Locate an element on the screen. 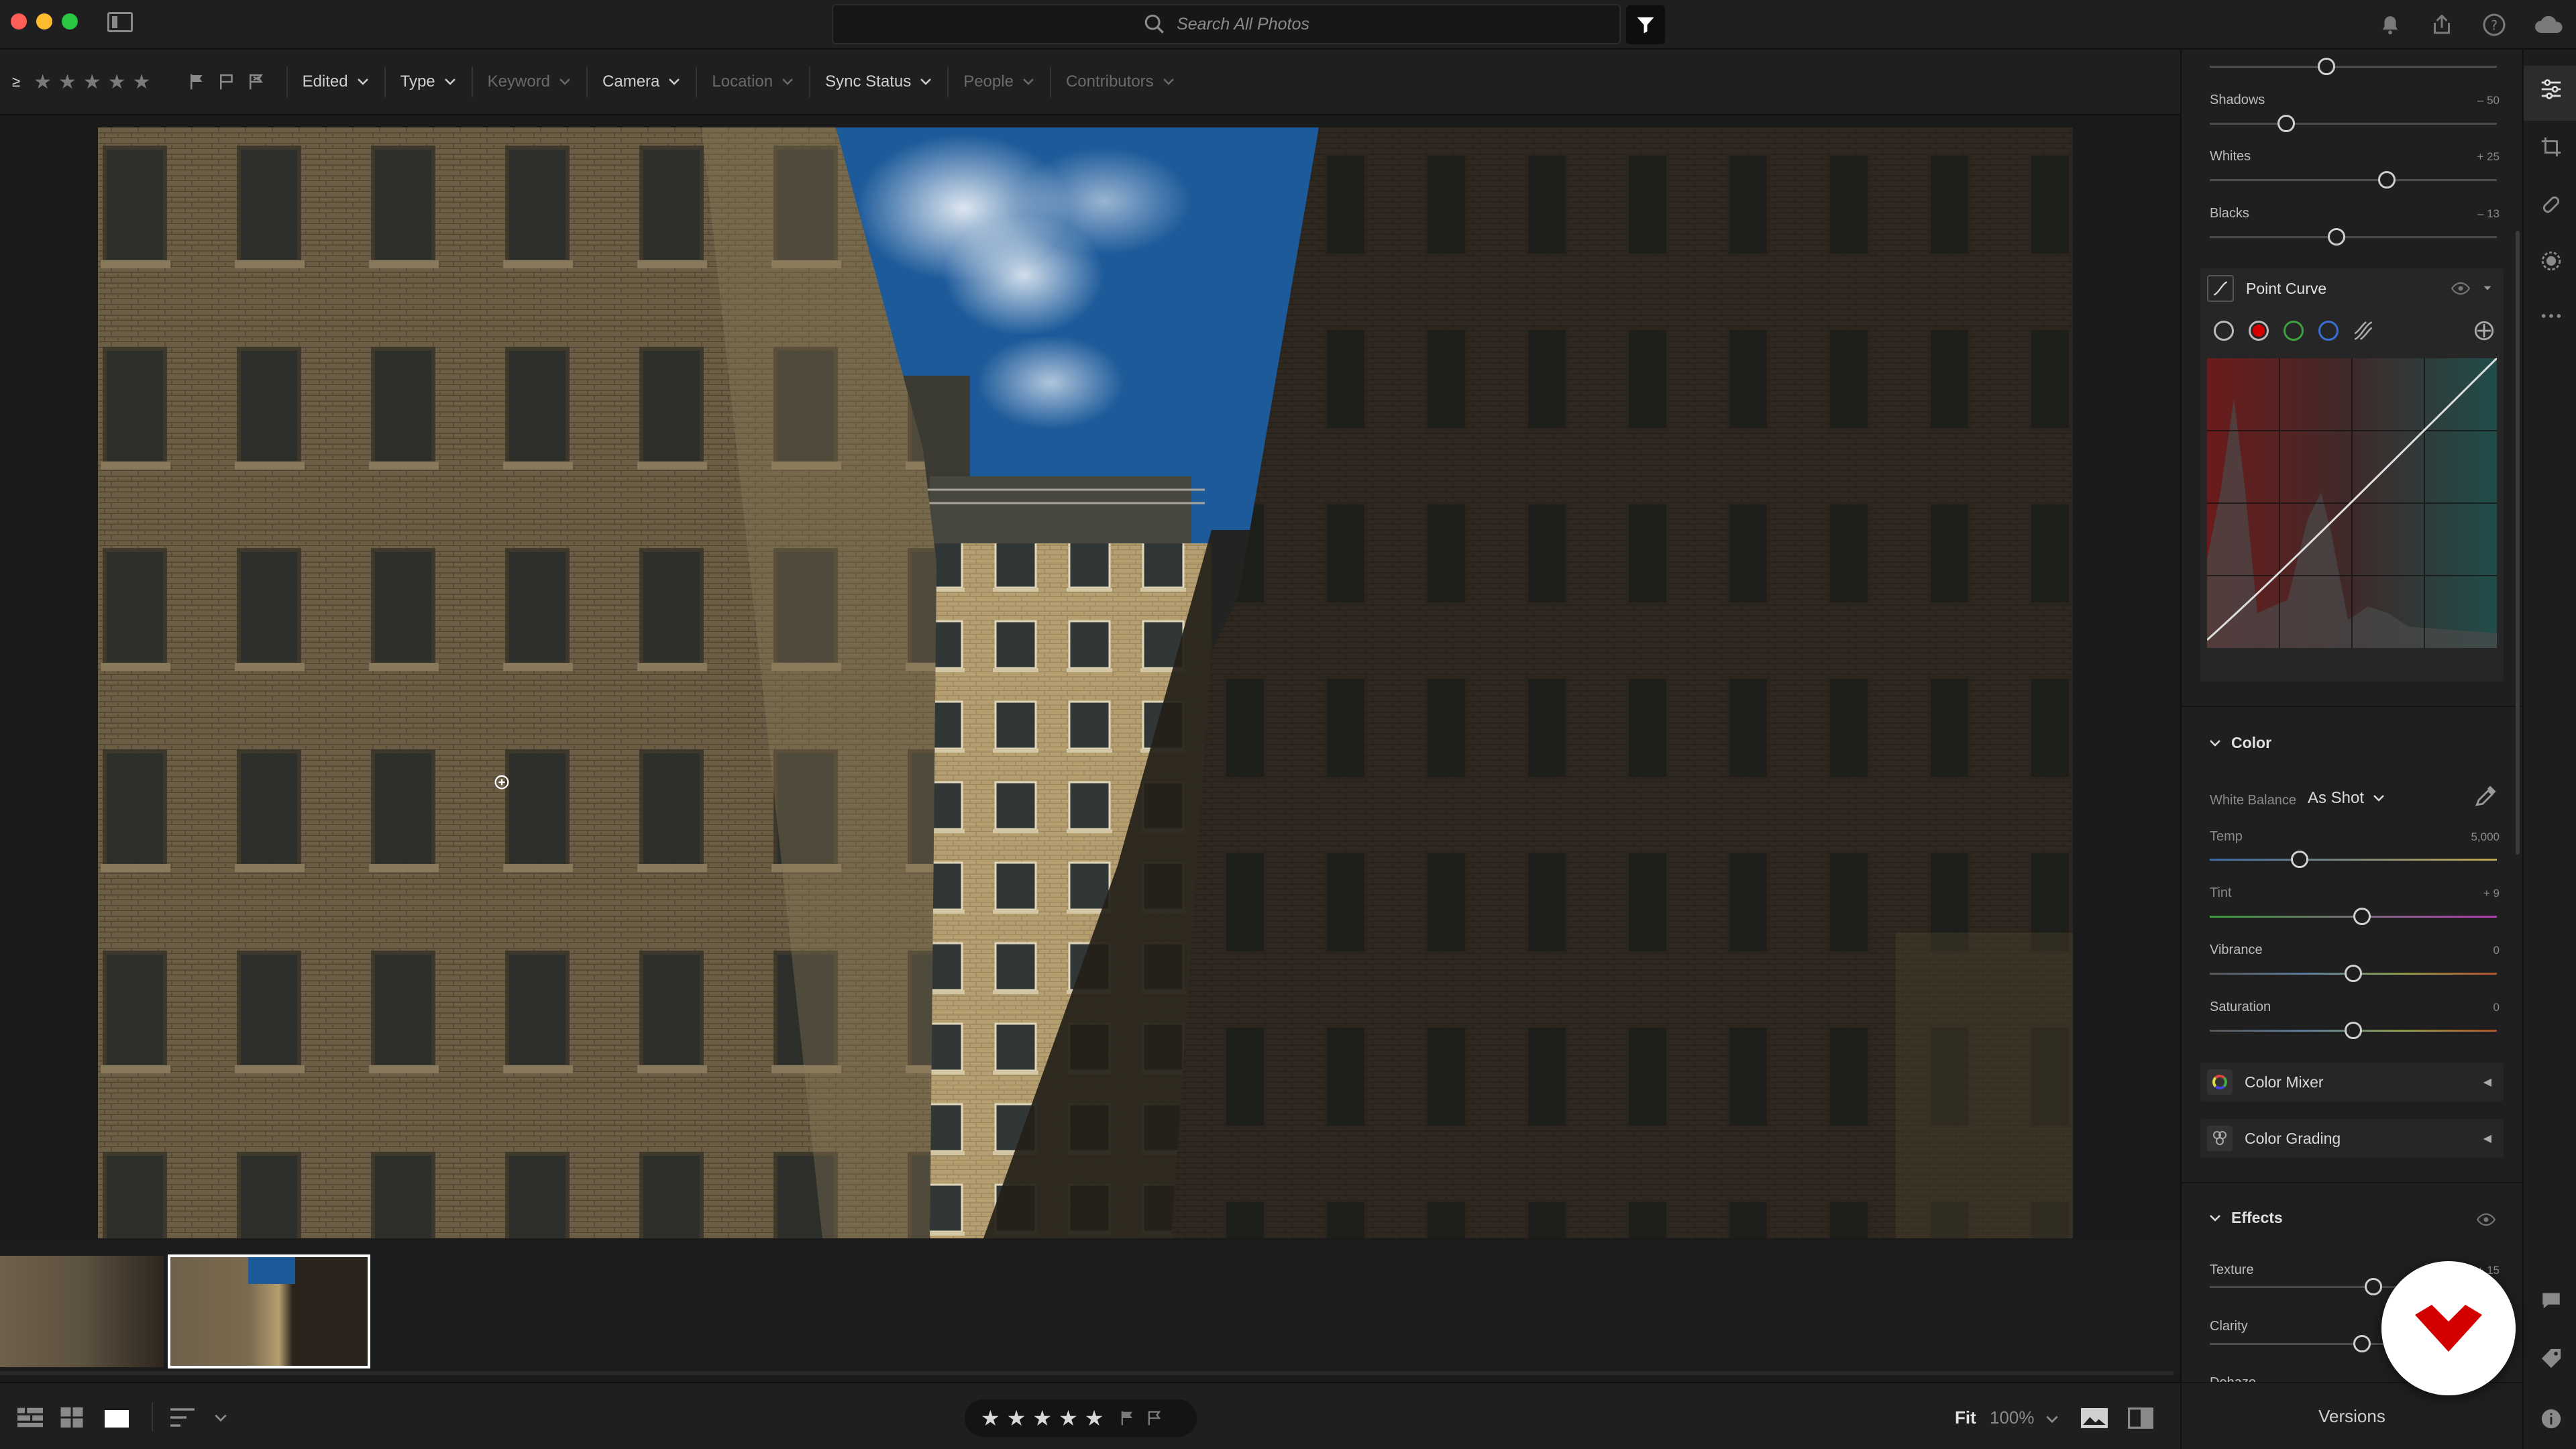 The image size is (2576, 1449). show-original-icon is located at coordinates (2094, 1418).